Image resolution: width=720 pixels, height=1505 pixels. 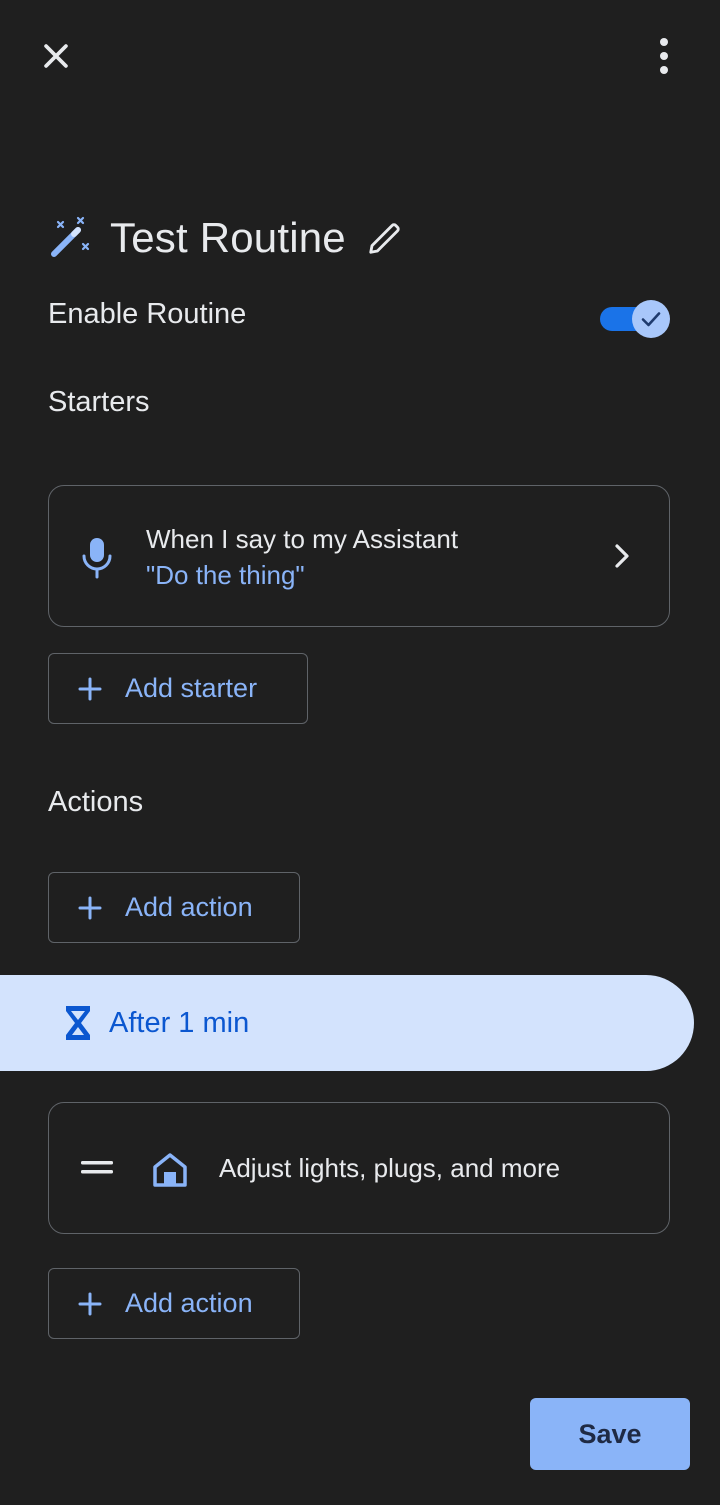 What do you see at coordinates (97, 1168) in the screenshot?
I see `drag-handle-icon` at bounding box center [97, 1168].